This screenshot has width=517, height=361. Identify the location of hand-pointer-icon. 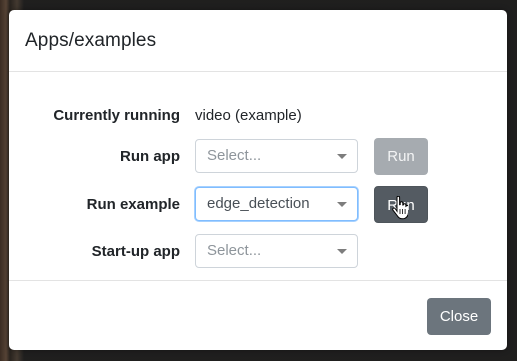
(400, 208).